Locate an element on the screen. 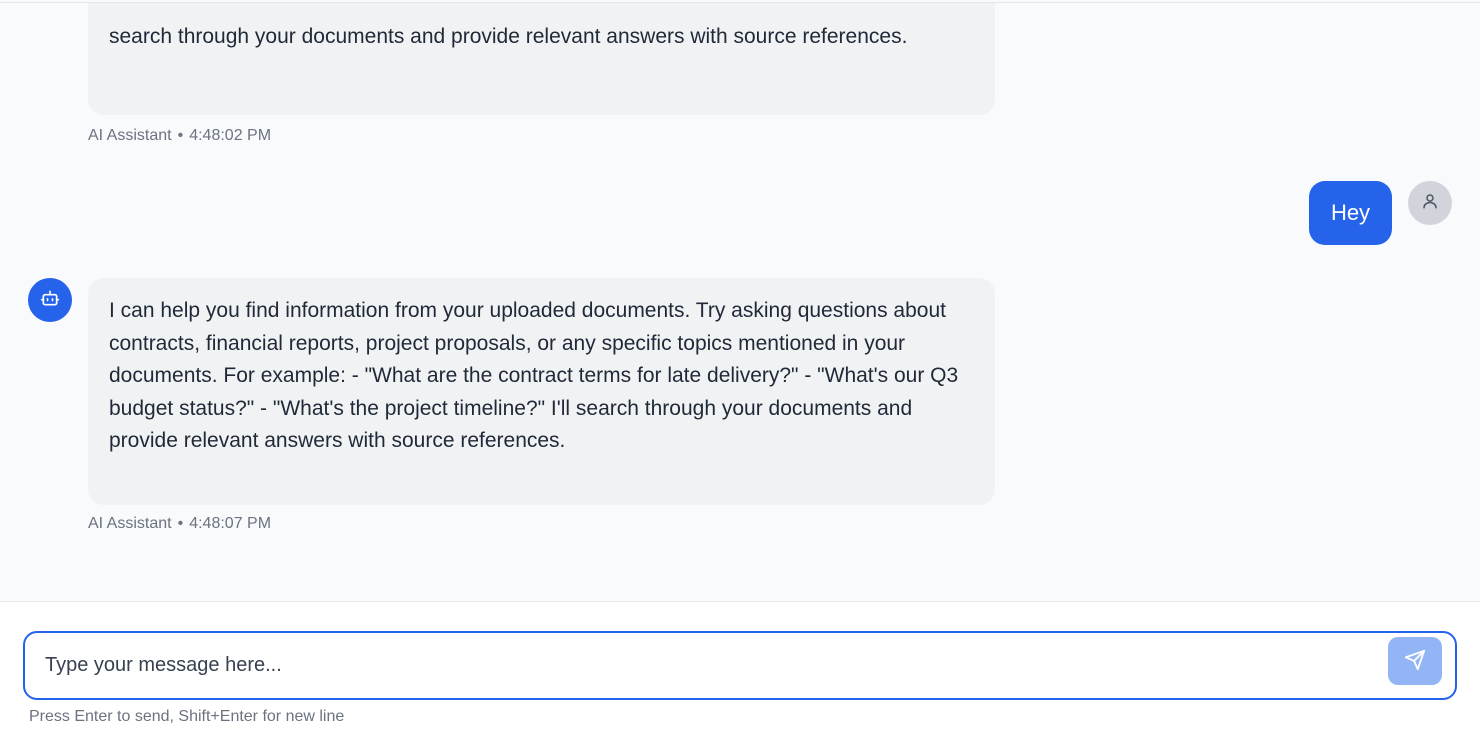 The width and height of the screenshot is (1480, 752). message-input-container is located at coordinates (740, 665).